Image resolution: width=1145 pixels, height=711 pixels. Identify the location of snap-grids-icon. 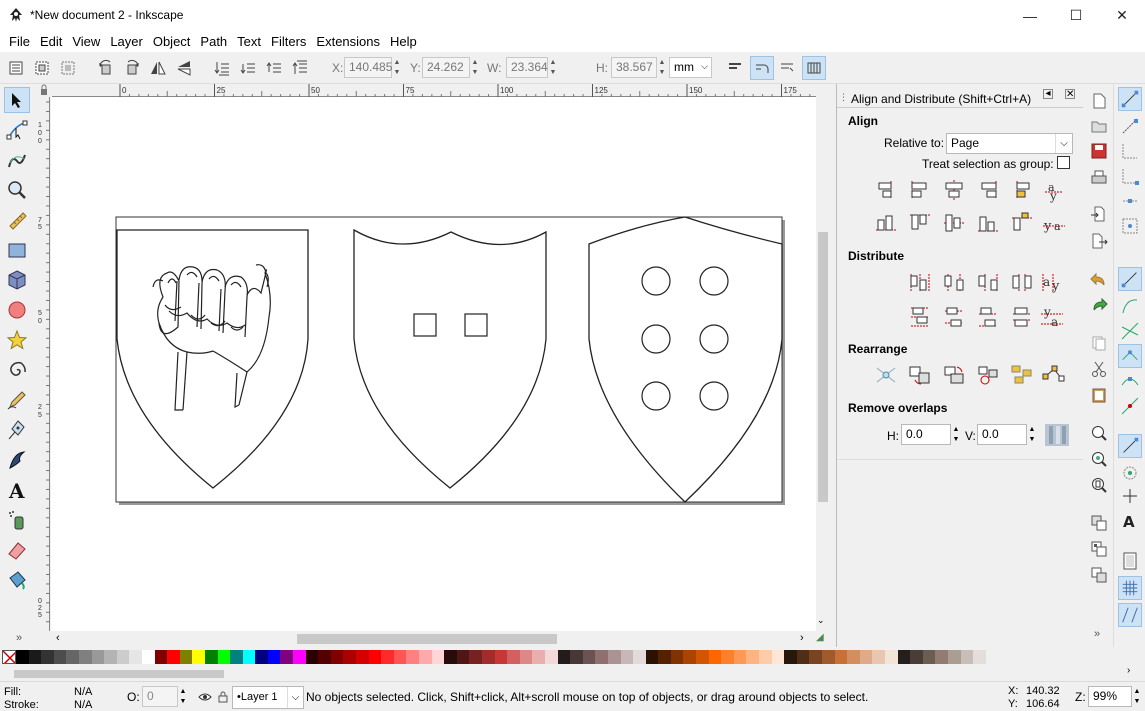
(1130, 588).